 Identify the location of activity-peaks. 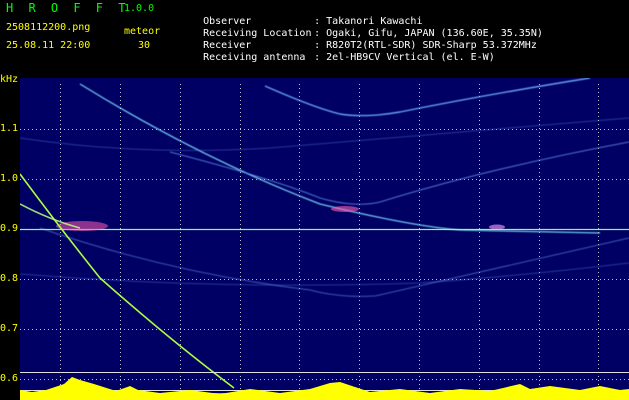
(324, 388).